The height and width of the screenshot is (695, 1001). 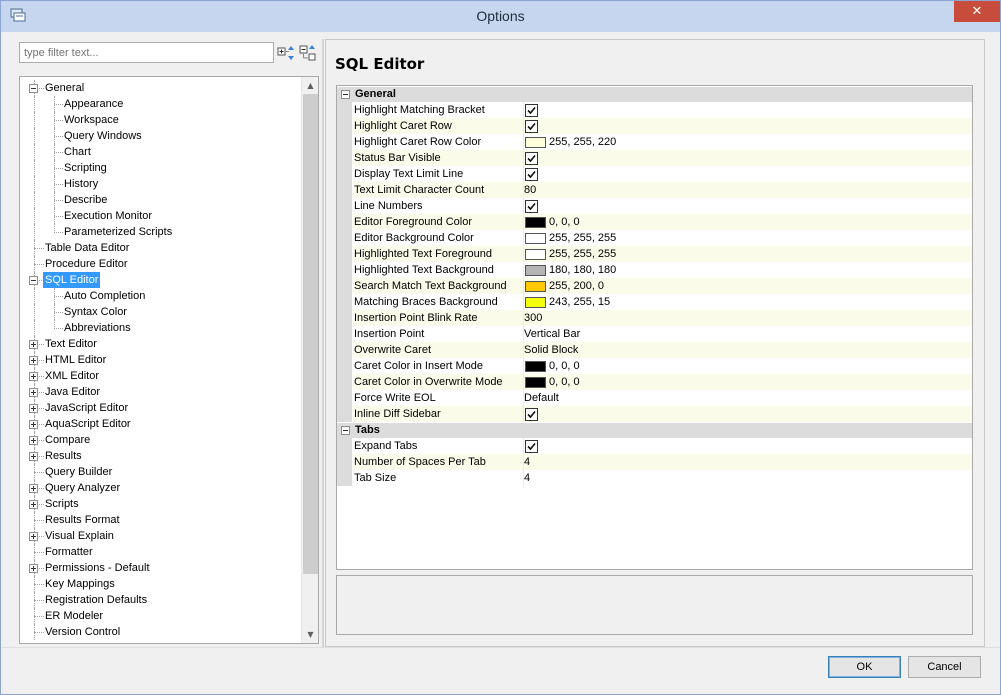 What do you see at coordinates (161, 248) in the screenshot?
I see `tree-item-table-data-editor: Table Data Editor` at bounding box center [161, 248].